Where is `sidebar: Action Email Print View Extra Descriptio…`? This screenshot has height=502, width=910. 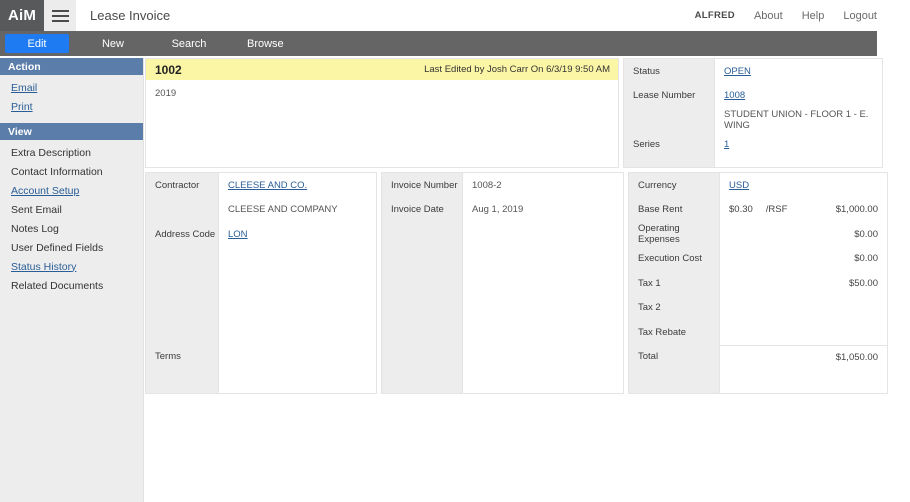 sidebar: Action Email Print View Extra Descriptio… is located at coordinates (72, 280).